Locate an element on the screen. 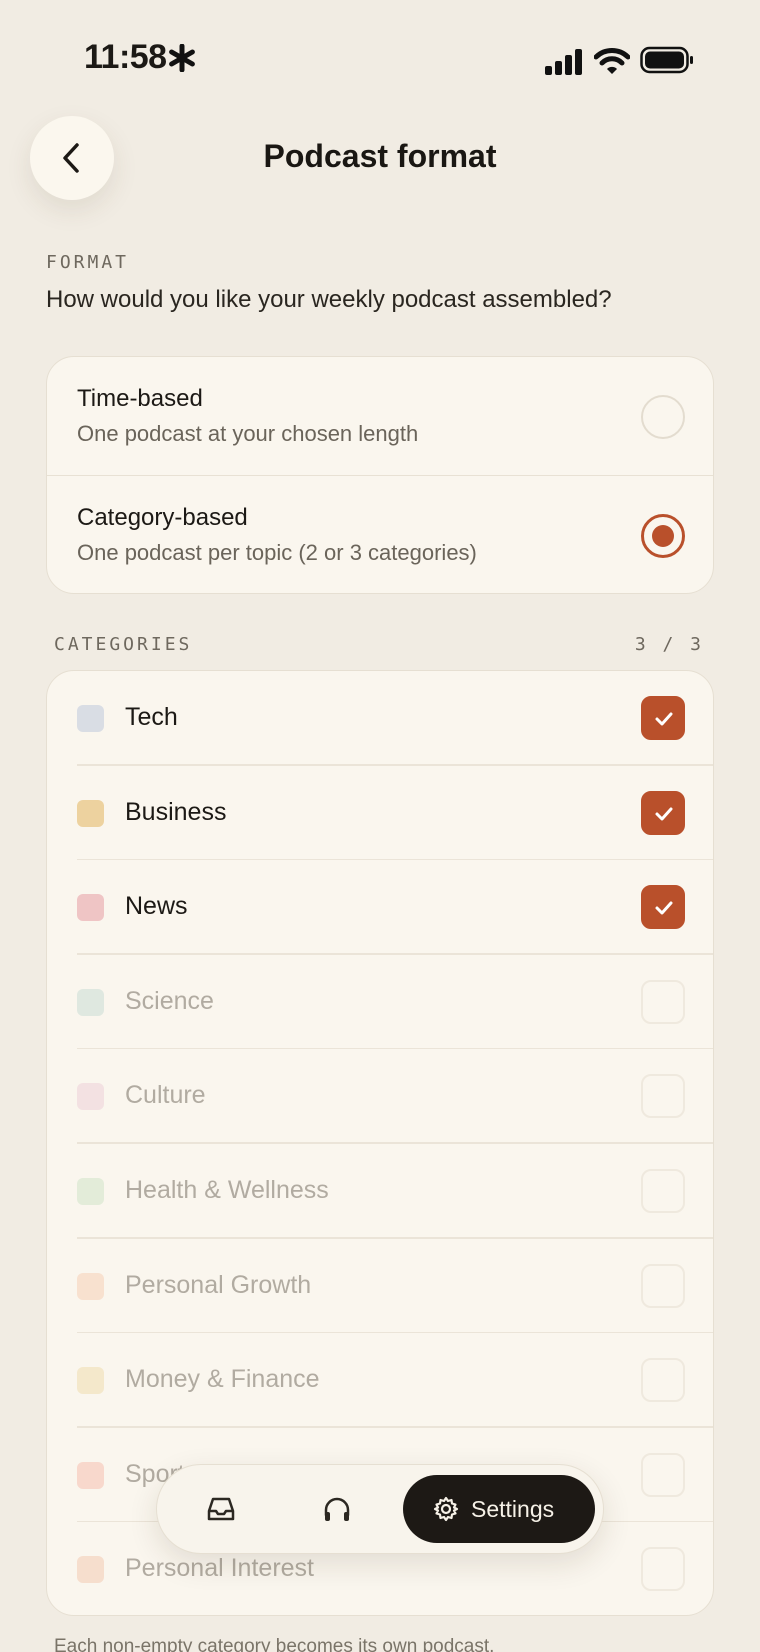 This screenshot has height=1652, width=760. format-option-subtitle: One podcast at your chosen length is located at coordinates (248, 433).